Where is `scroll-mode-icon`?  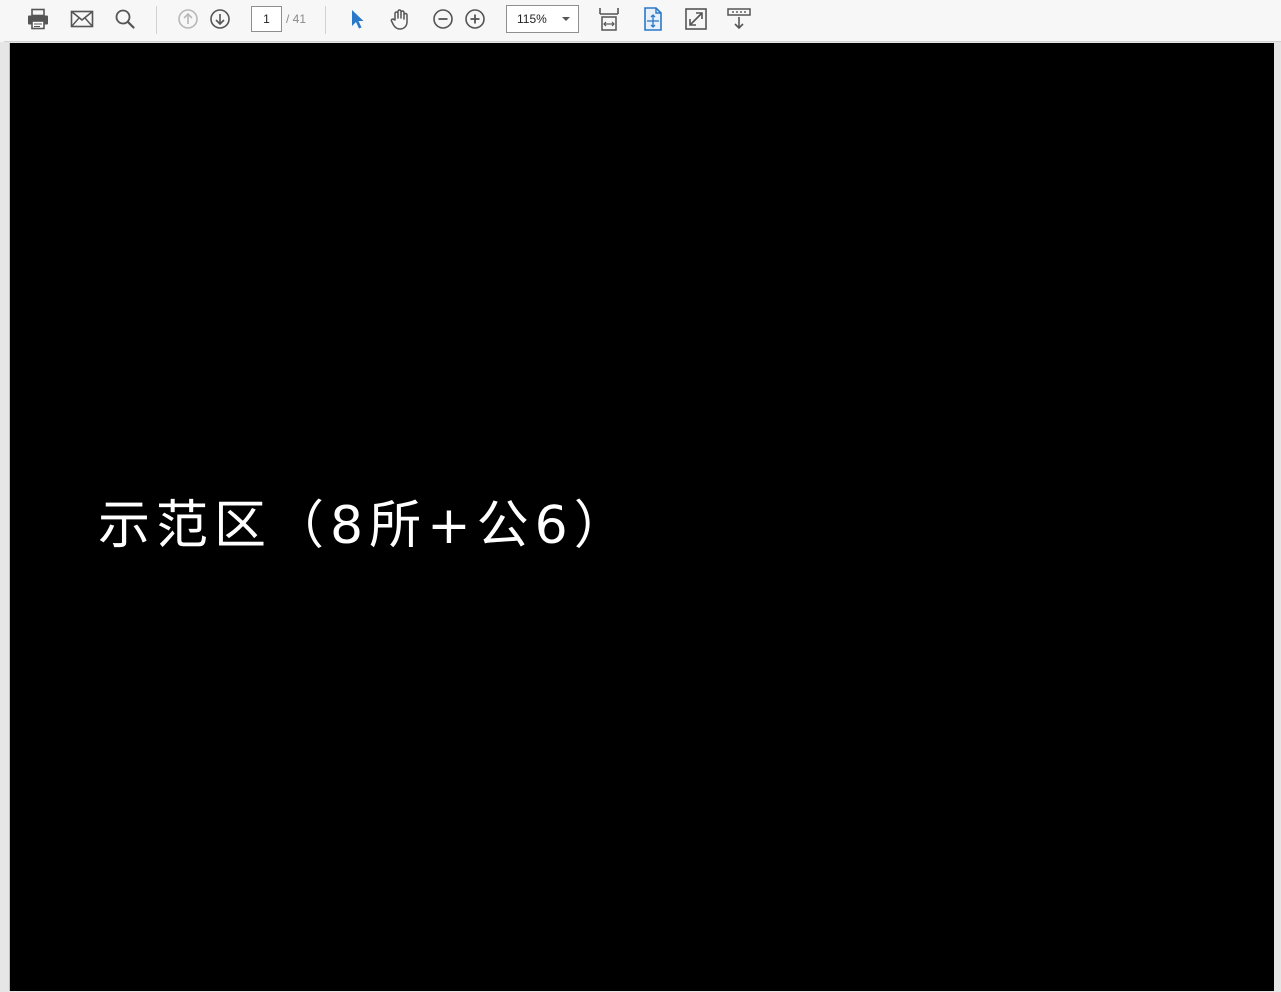 scroll-mode-icon is located at coordinates (609, 19).